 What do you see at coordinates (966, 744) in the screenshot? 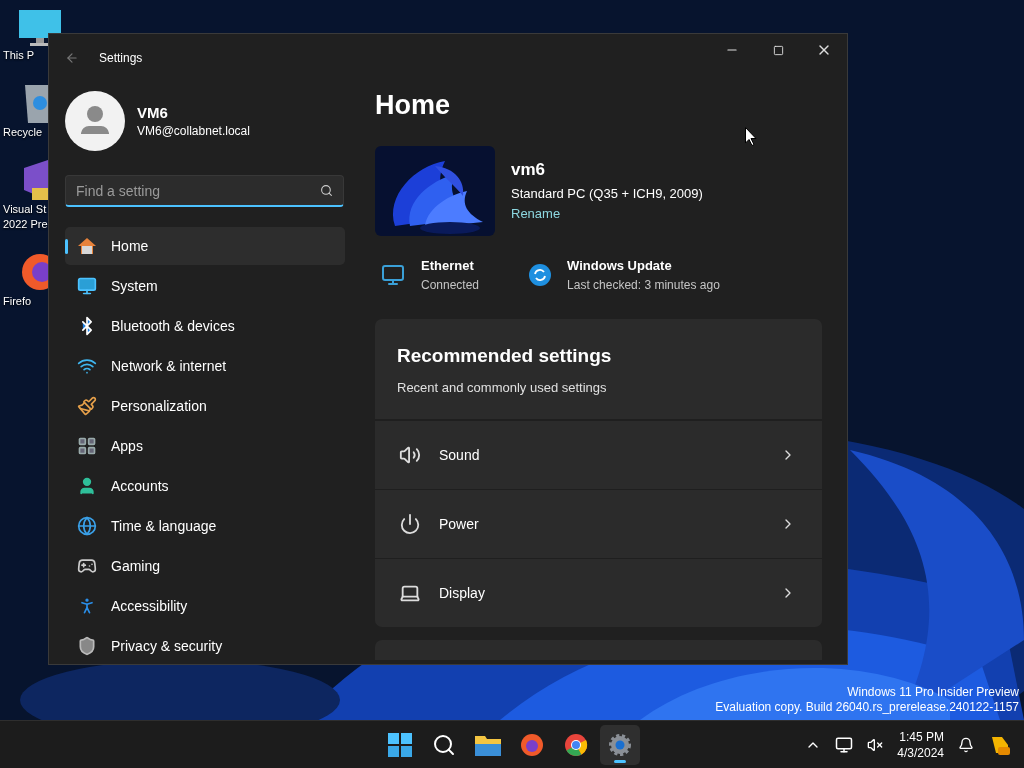
I see `bell-icon` at bounding box center [966, 744].